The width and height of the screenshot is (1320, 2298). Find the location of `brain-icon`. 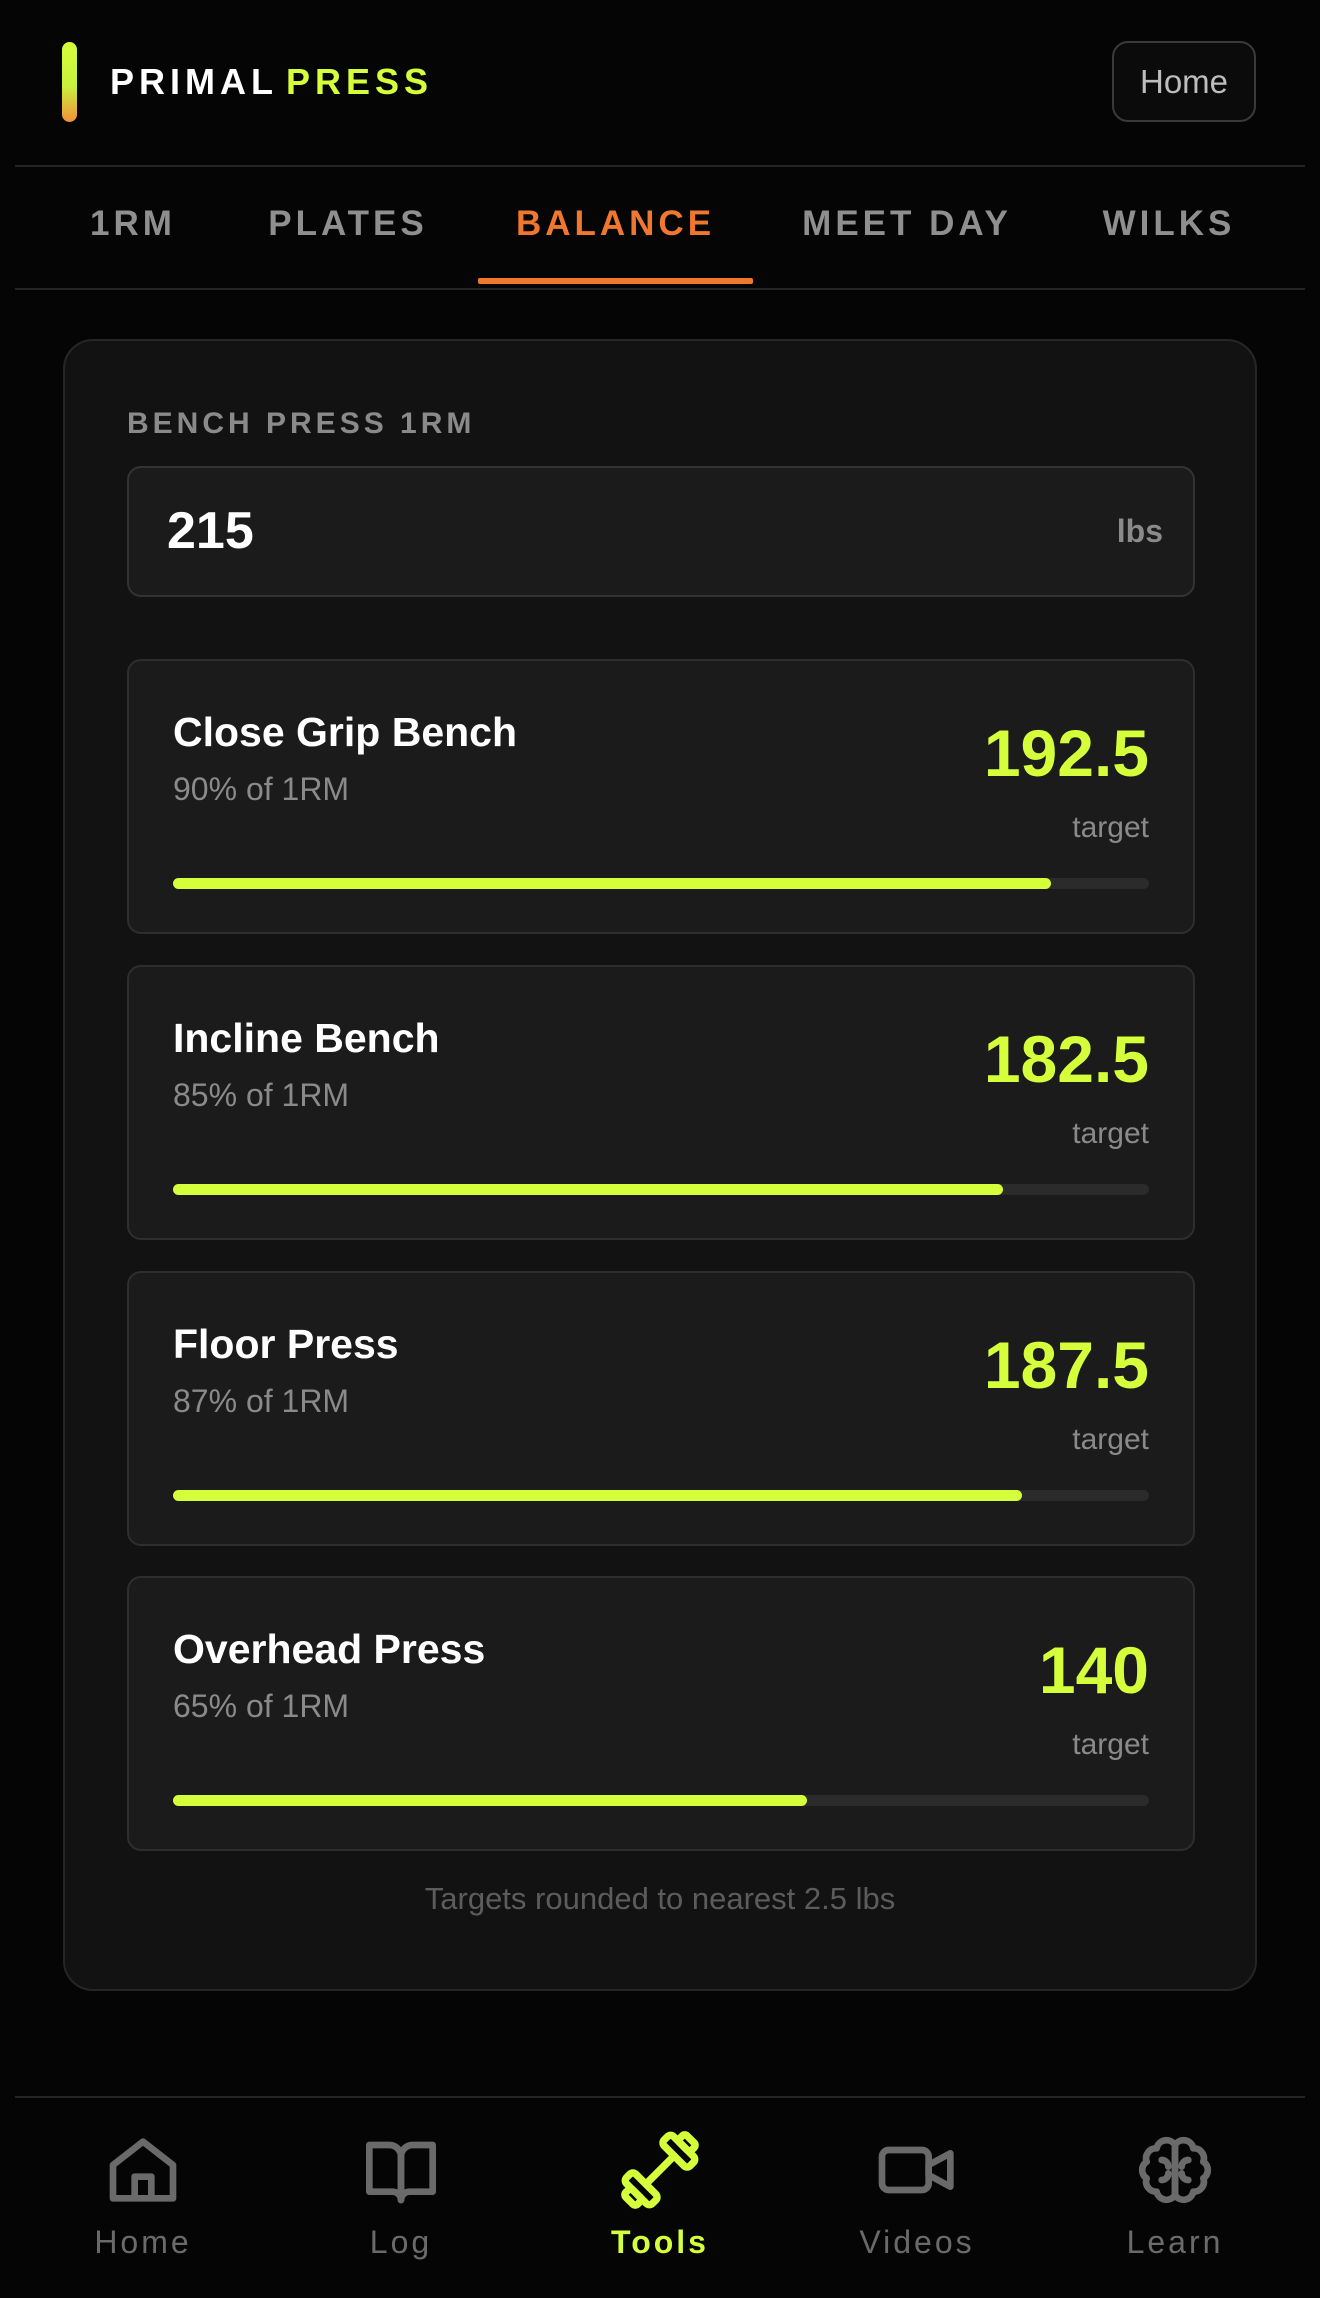

brain-icon is located at coordinates (1175, 2170).